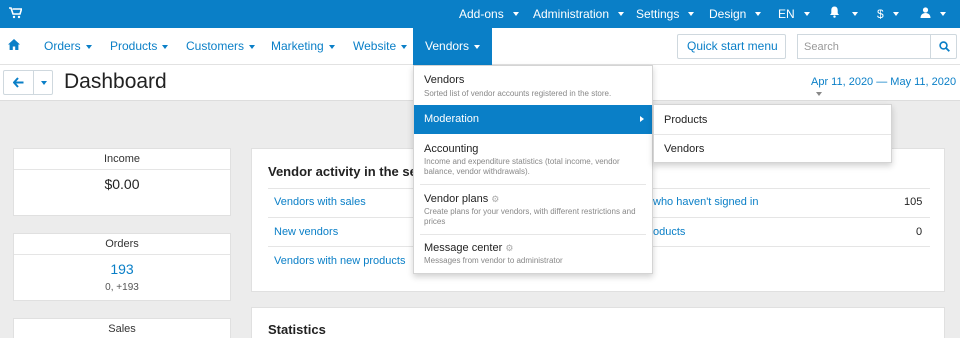 The height and width of the screenshot is (338, 960). What do you see at coordinates (348, 171) in the screenshot?
I see `vendor-activity-title: Vendor activity in the sele` at bounding box center [348, 171].